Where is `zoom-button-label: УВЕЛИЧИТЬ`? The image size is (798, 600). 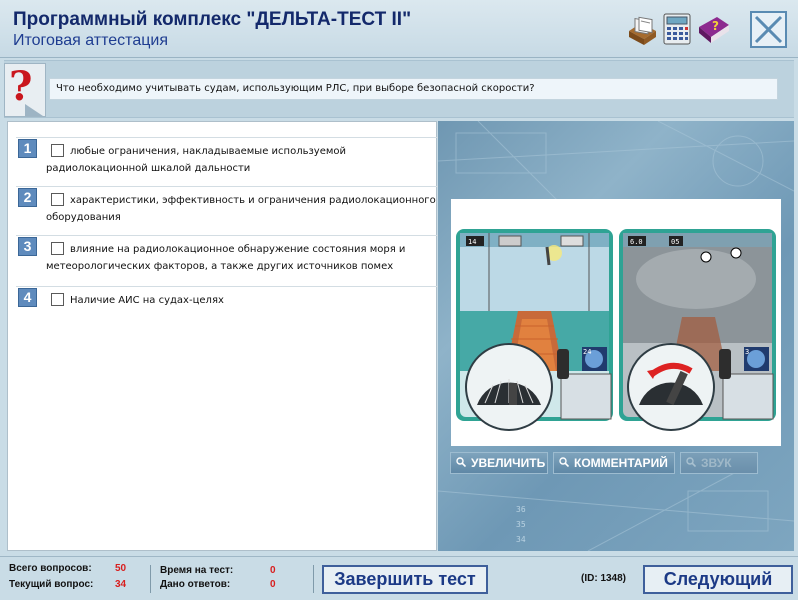
zoom-button-label: УВЕЛИЧИТЬ is located at coordinates (508, 463).